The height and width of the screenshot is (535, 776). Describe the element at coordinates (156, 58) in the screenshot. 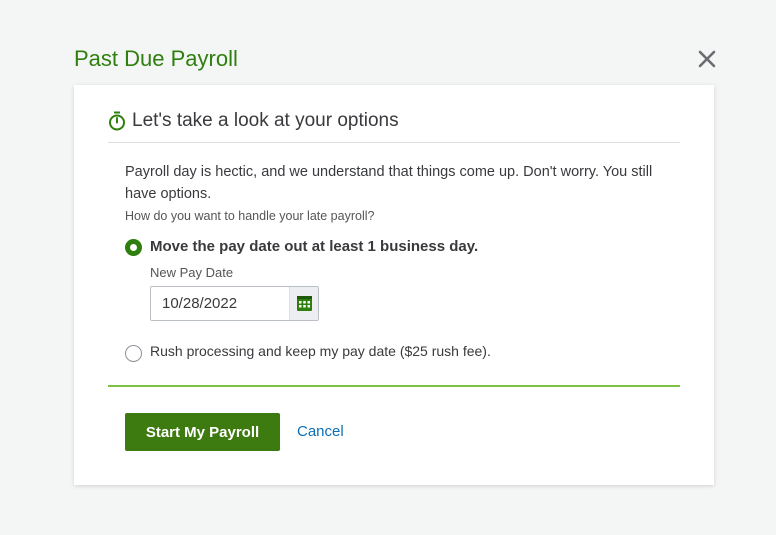

I see `modal-title: Past Due Payroll` at that location.